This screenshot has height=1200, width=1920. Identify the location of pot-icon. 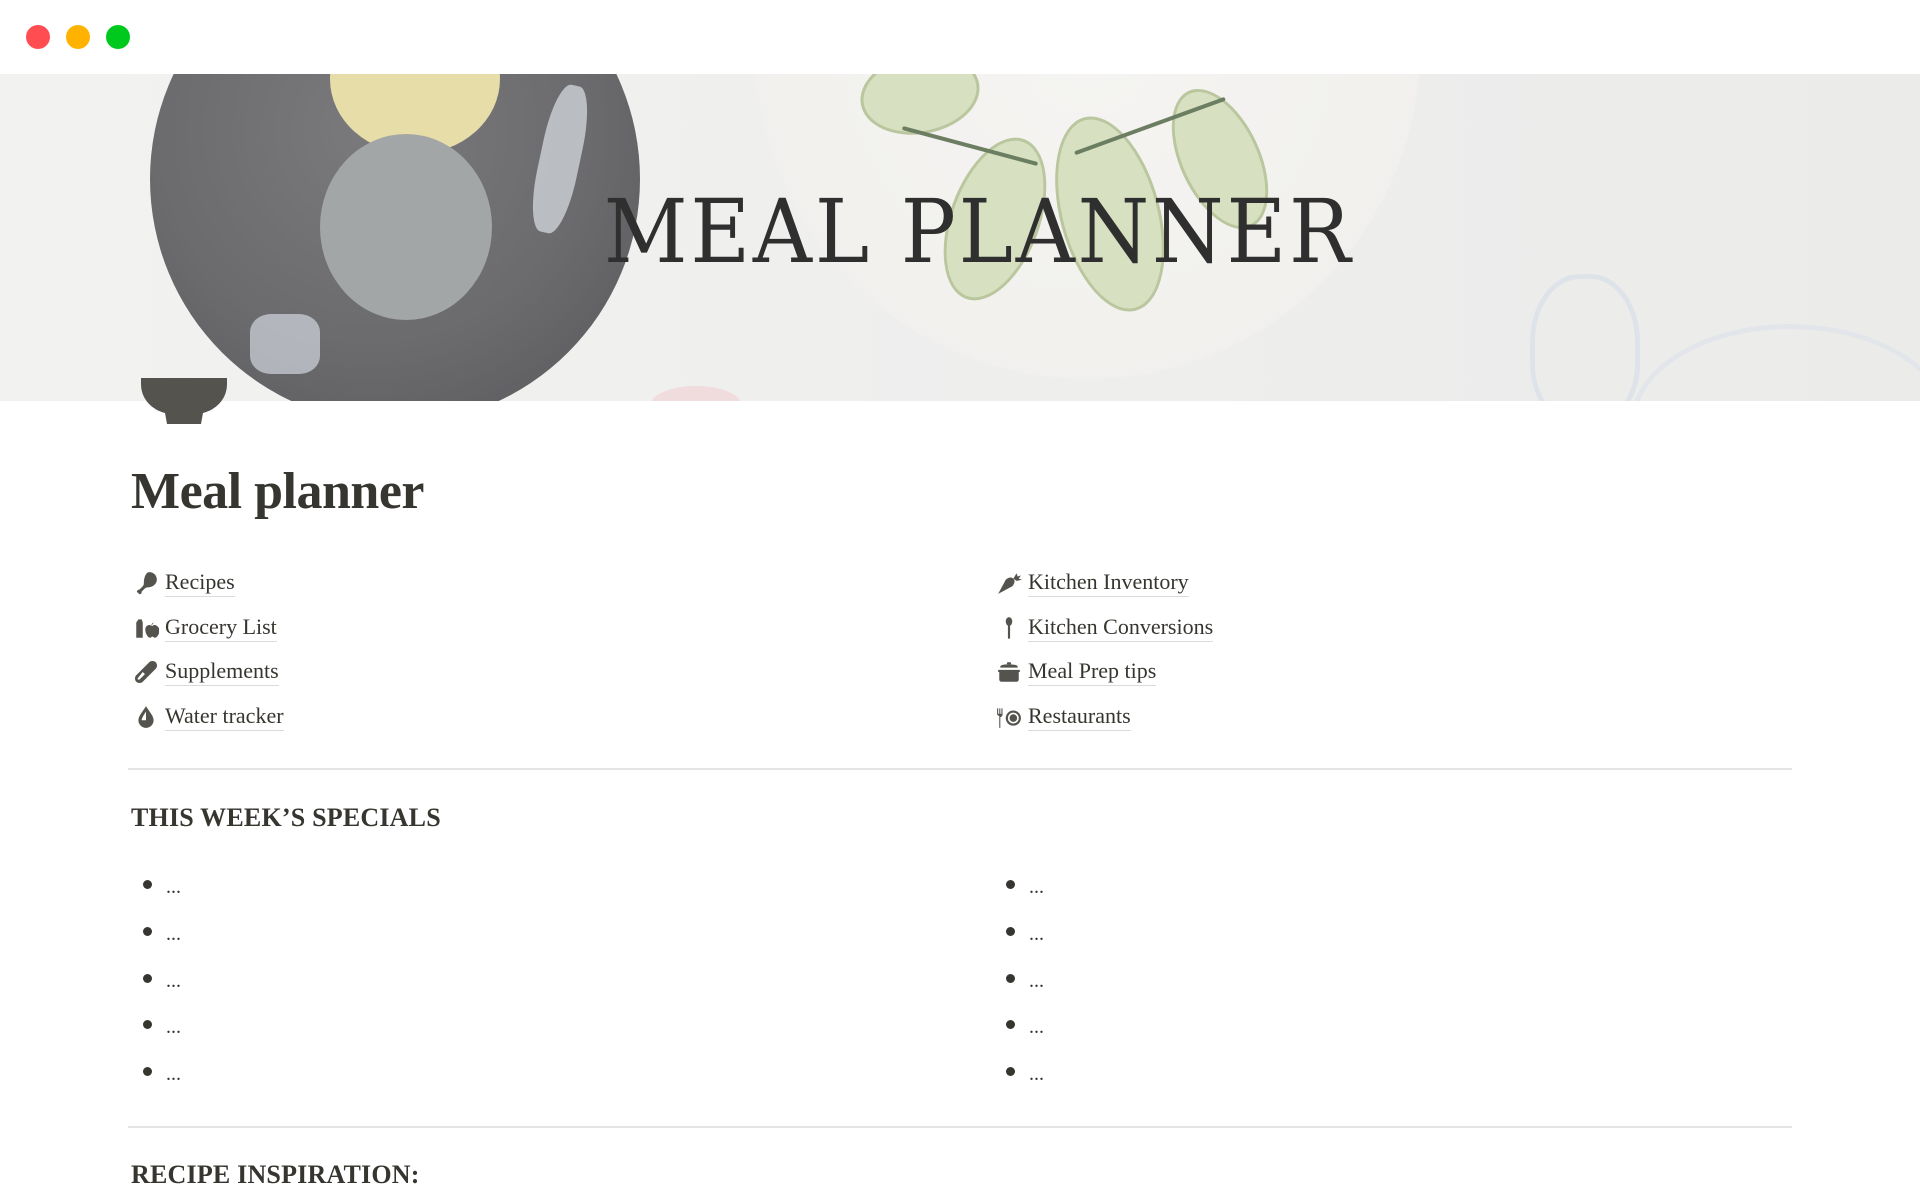
(1009, 672).